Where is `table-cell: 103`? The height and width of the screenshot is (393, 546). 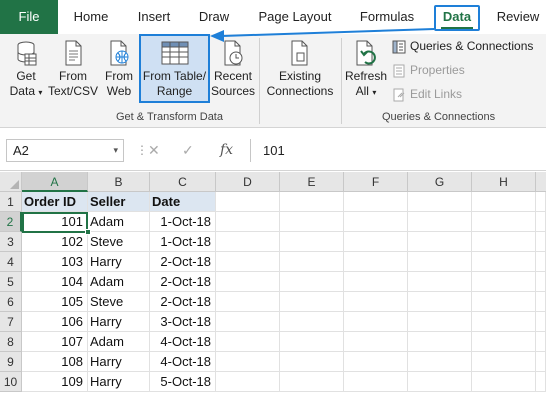 table-cell: 103 is located at coordinates (55, 262).